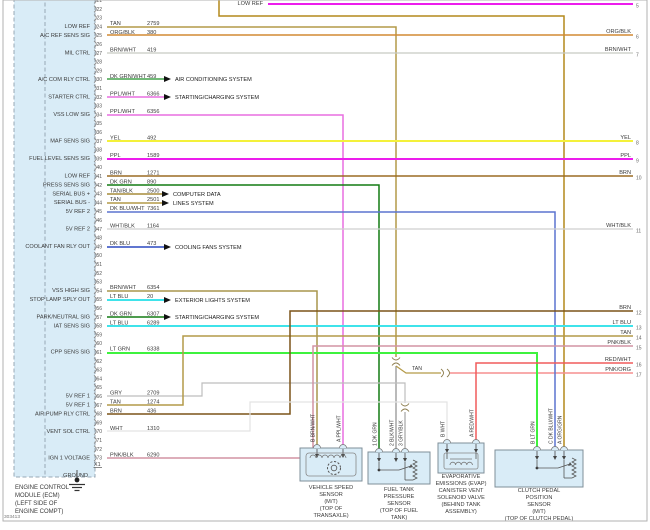  Describe the element at coordinates (153, 394) in the screenshot. I see `pin-circuit-number: 2709` at that location.